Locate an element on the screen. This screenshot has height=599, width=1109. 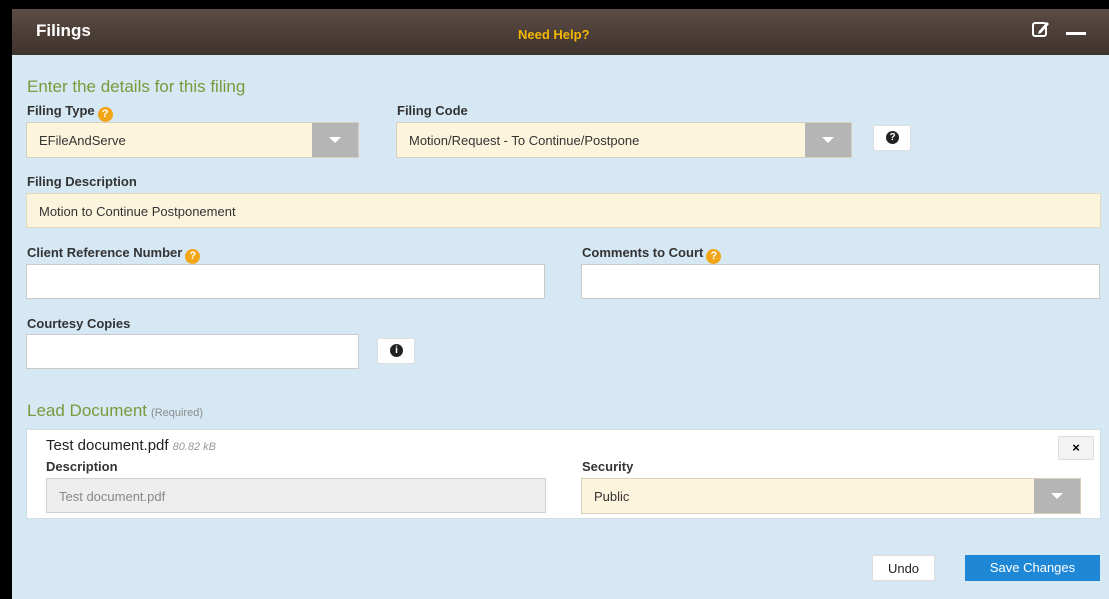
section-title-details: Enter the details for this filing is located at coordinates (136, 86).